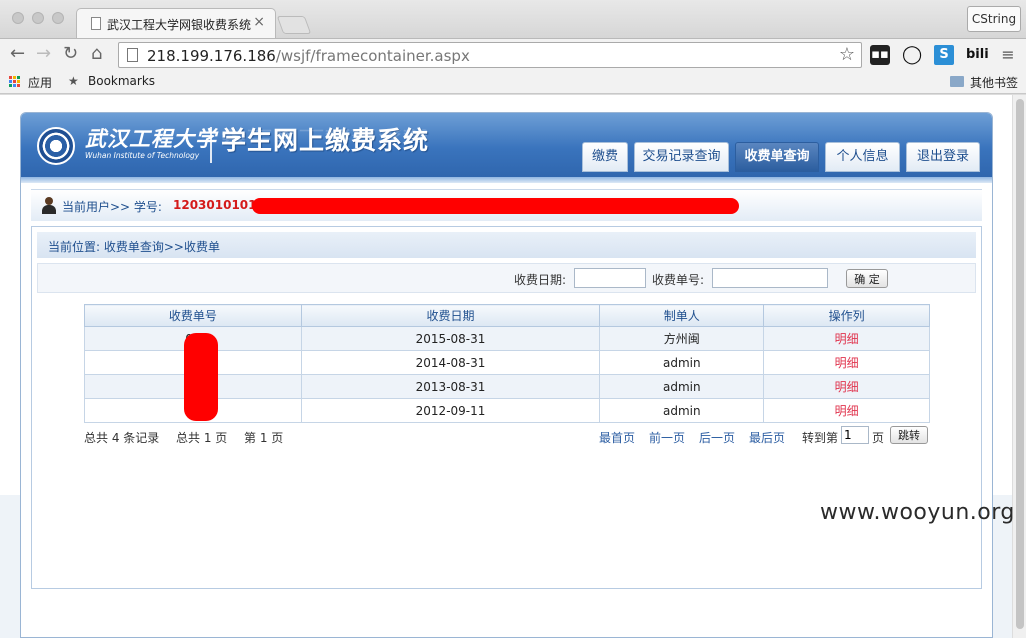 This screenshot has height=638, width=1026. Describe the element at coordinates (1008, 55) in the screenshot. I see `menu-icon: ≡` at that location.